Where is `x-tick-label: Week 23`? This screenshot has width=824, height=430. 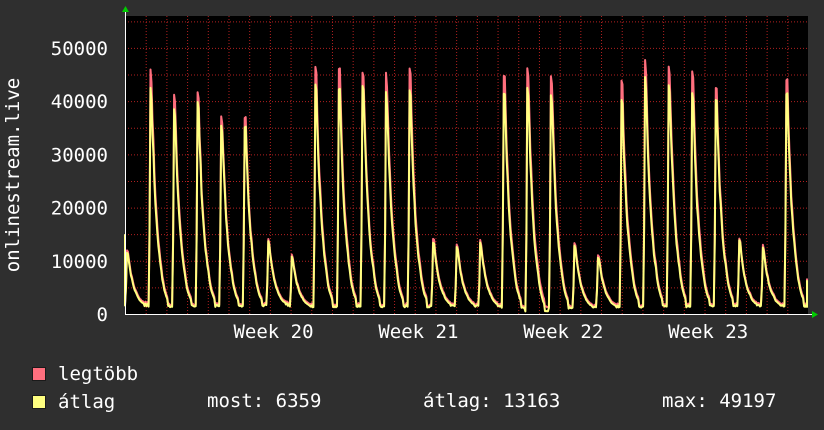
x-tick-label: Week 23 is located at coordinates (708, 332).